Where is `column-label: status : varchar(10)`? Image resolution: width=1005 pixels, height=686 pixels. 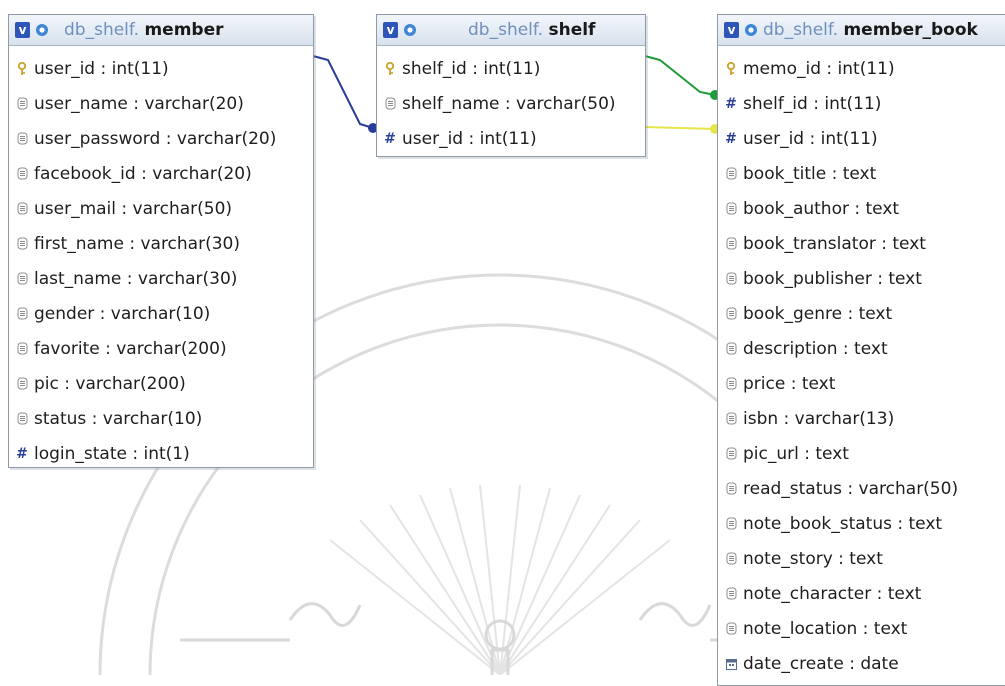 column-label: status : varchar(10) is located at coordinates (118, 418).